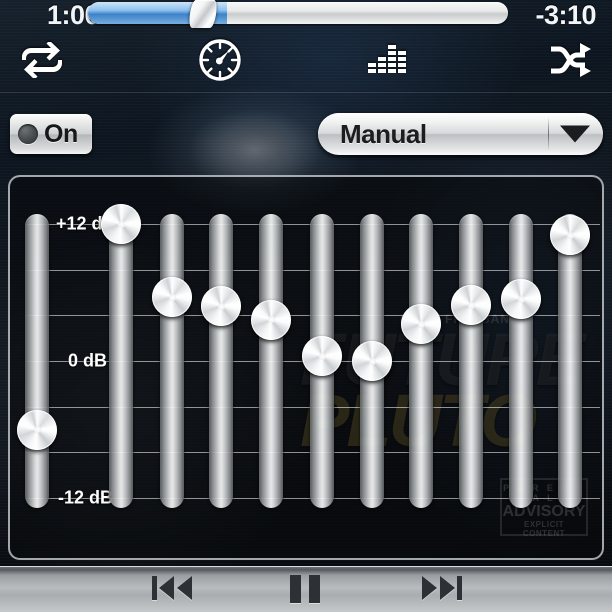 Image resolution: width=612 pixels, height=612 pixels. I want to click on sleep-timer-button, so click(220, 60).